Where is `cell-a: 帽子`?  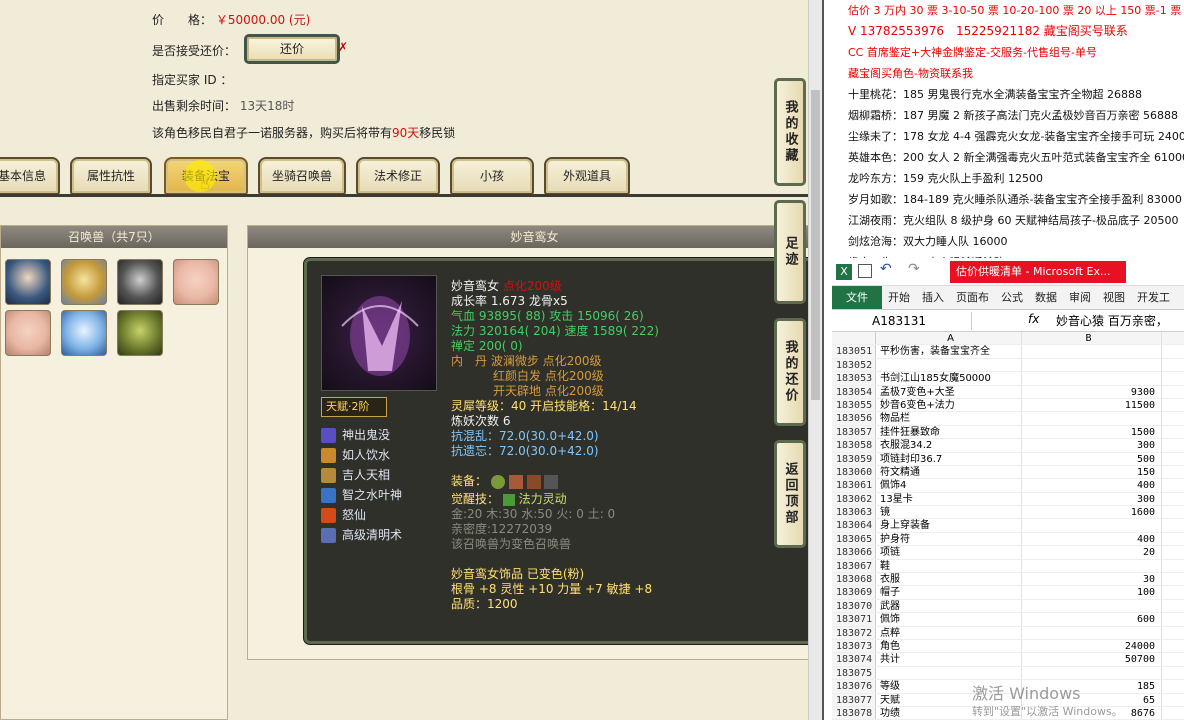
cell-a: 帽子 is located at coordinates (949, 592).